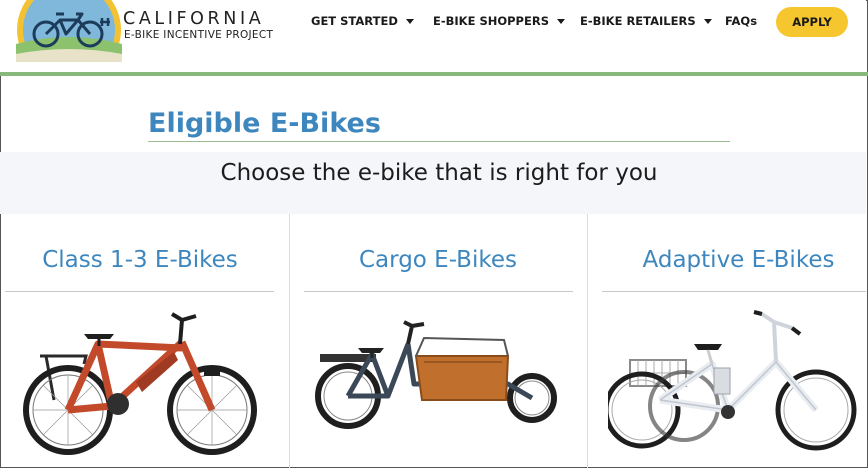  I want to click on nav-get-started: GET STARTED, so click(362, 21).